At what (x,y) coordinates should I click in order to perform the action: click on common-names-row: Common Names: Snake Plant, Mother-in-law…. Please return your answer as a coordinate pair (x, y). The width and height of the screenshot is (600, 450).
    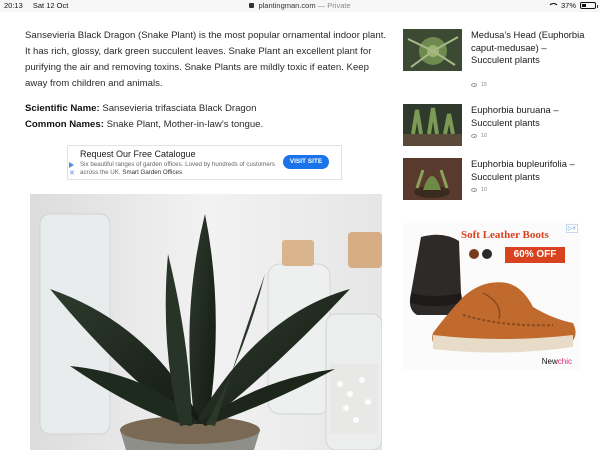
    Looking at the image, I should click on (144, 125).